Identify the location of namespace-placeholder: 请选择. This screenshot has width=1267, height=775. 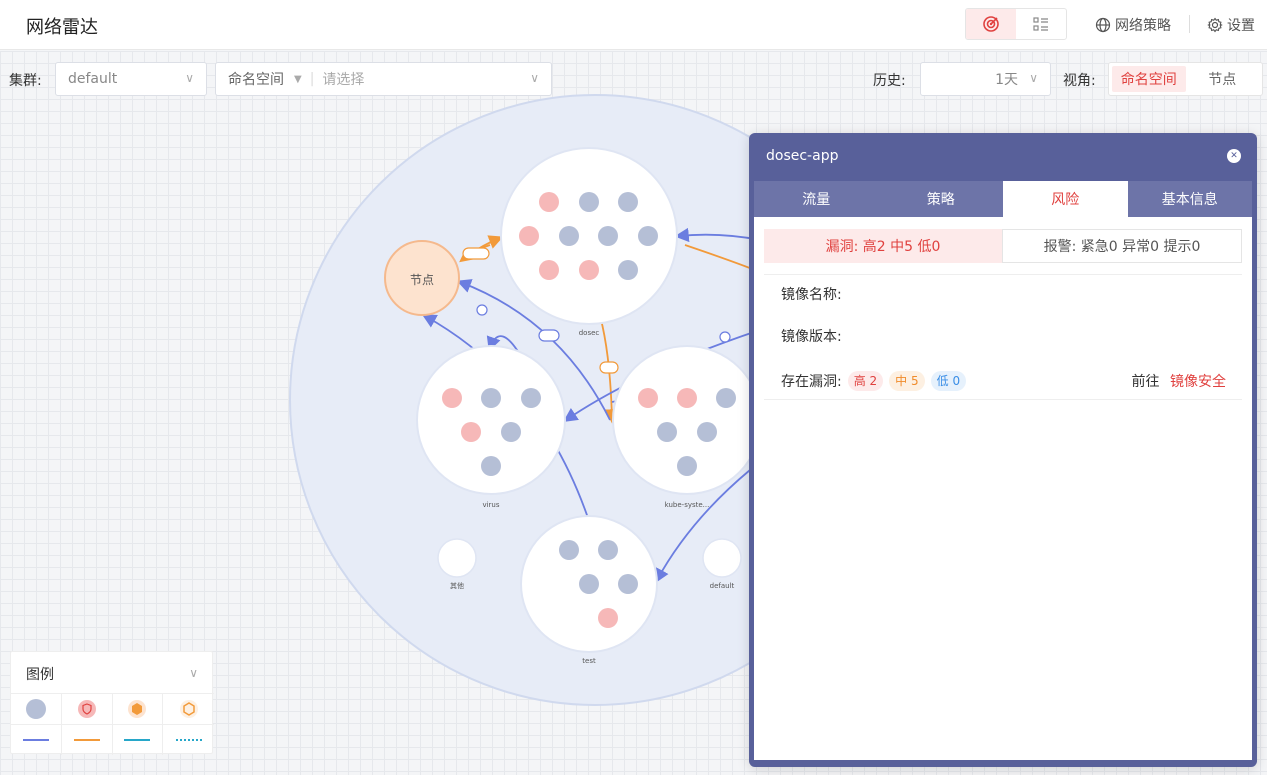
(343, 80).